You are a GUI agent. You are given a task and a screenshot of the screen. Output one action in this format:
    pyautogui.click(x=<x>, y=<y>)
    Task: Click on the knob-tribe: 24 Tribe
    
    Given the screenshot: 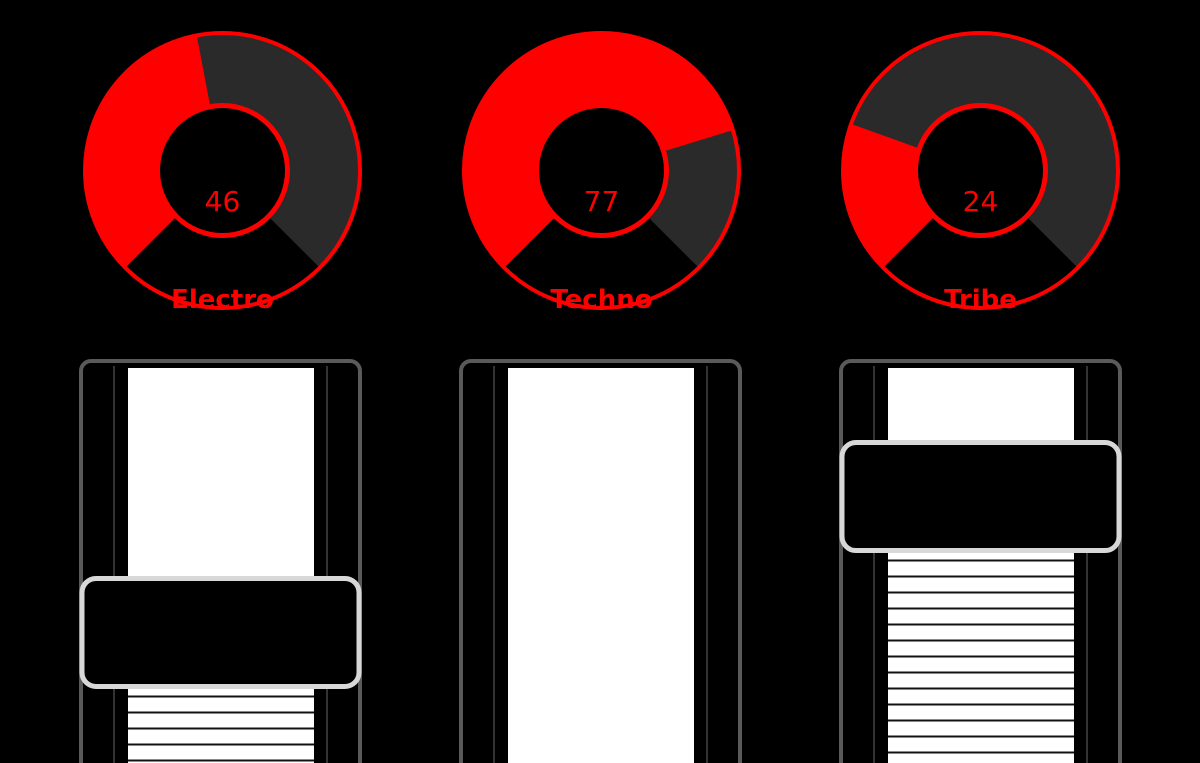 What is the action you would take?
    pyautogui.click(x=980, y=171)
    